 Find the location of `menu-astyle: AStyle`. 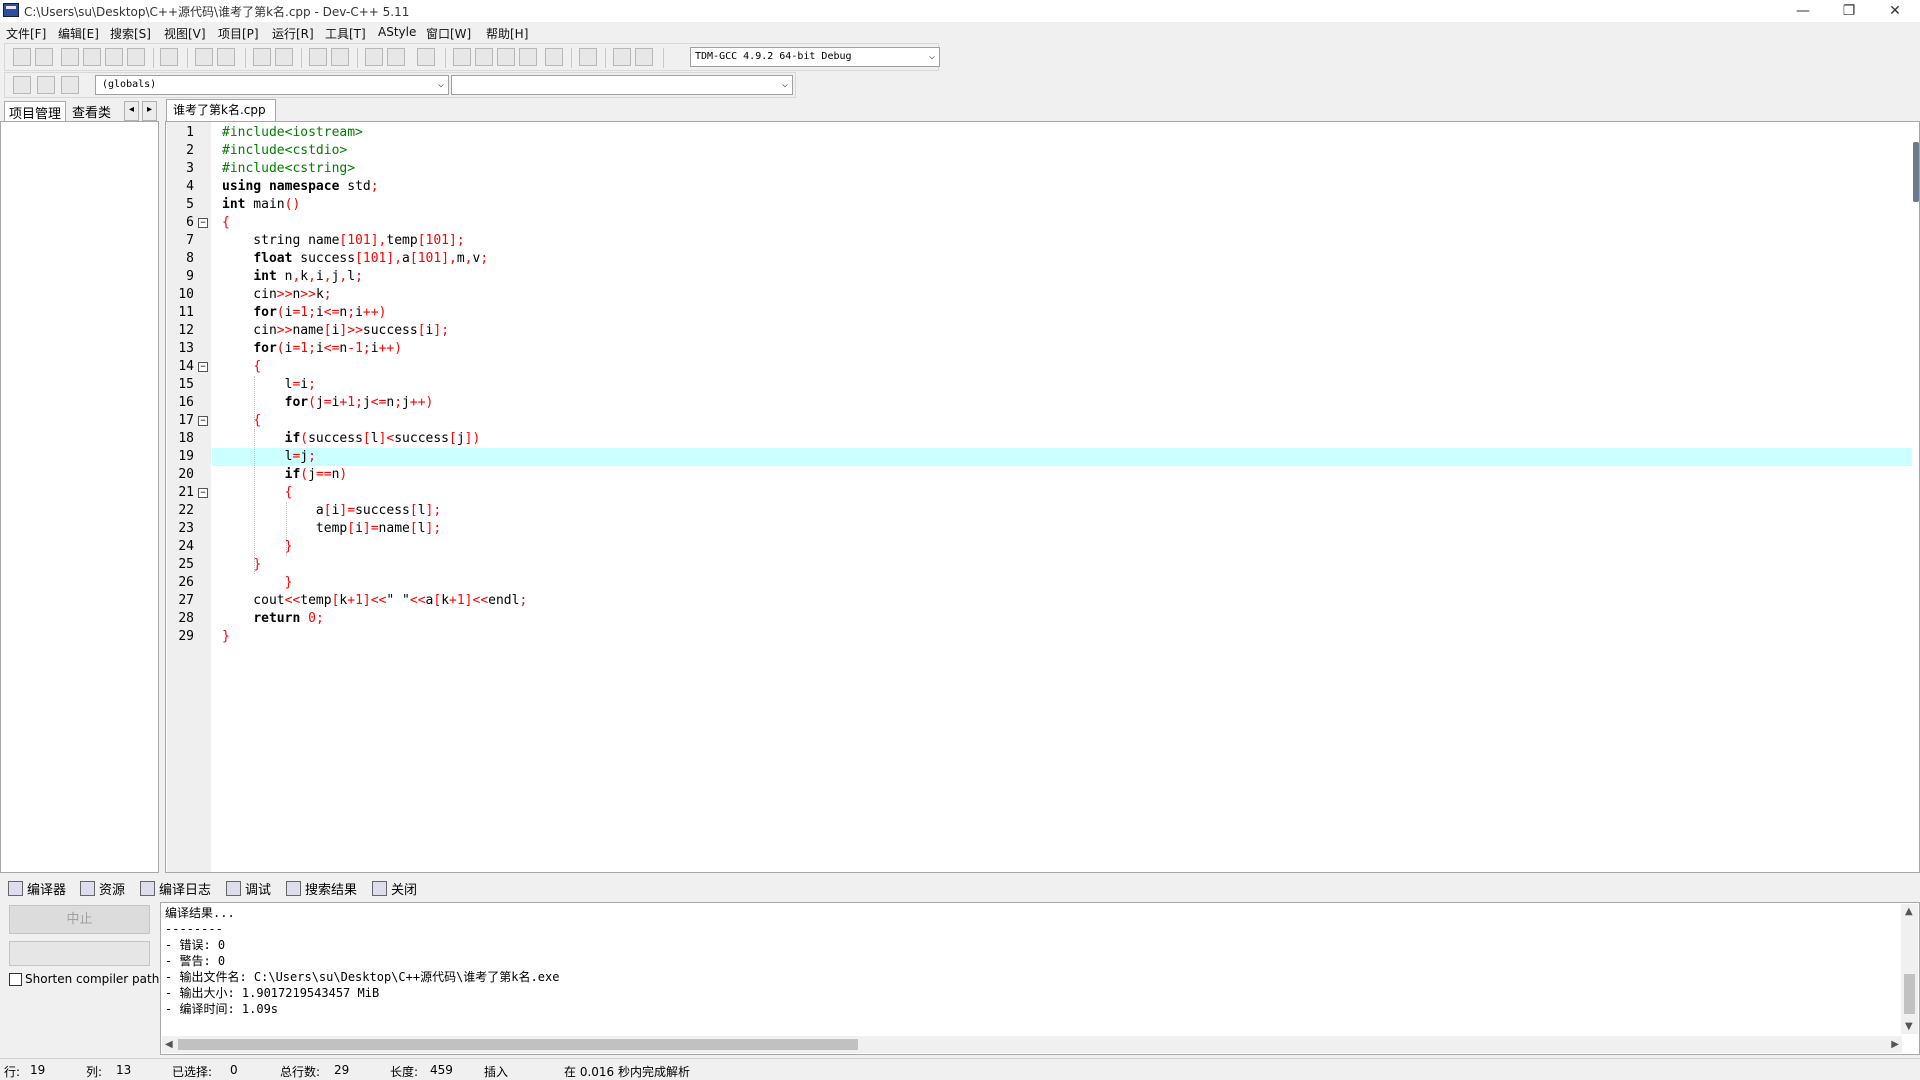

menu-astyle: AStyle is located at coordinates (397, 32).